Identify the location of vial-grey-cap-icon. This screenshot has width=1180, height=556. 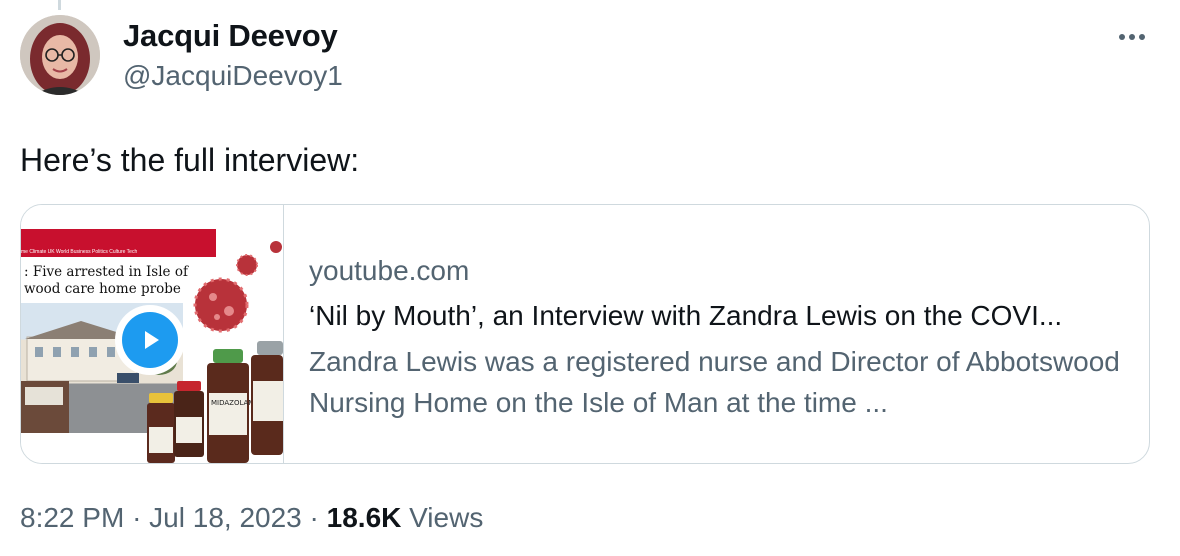
(267, 398).